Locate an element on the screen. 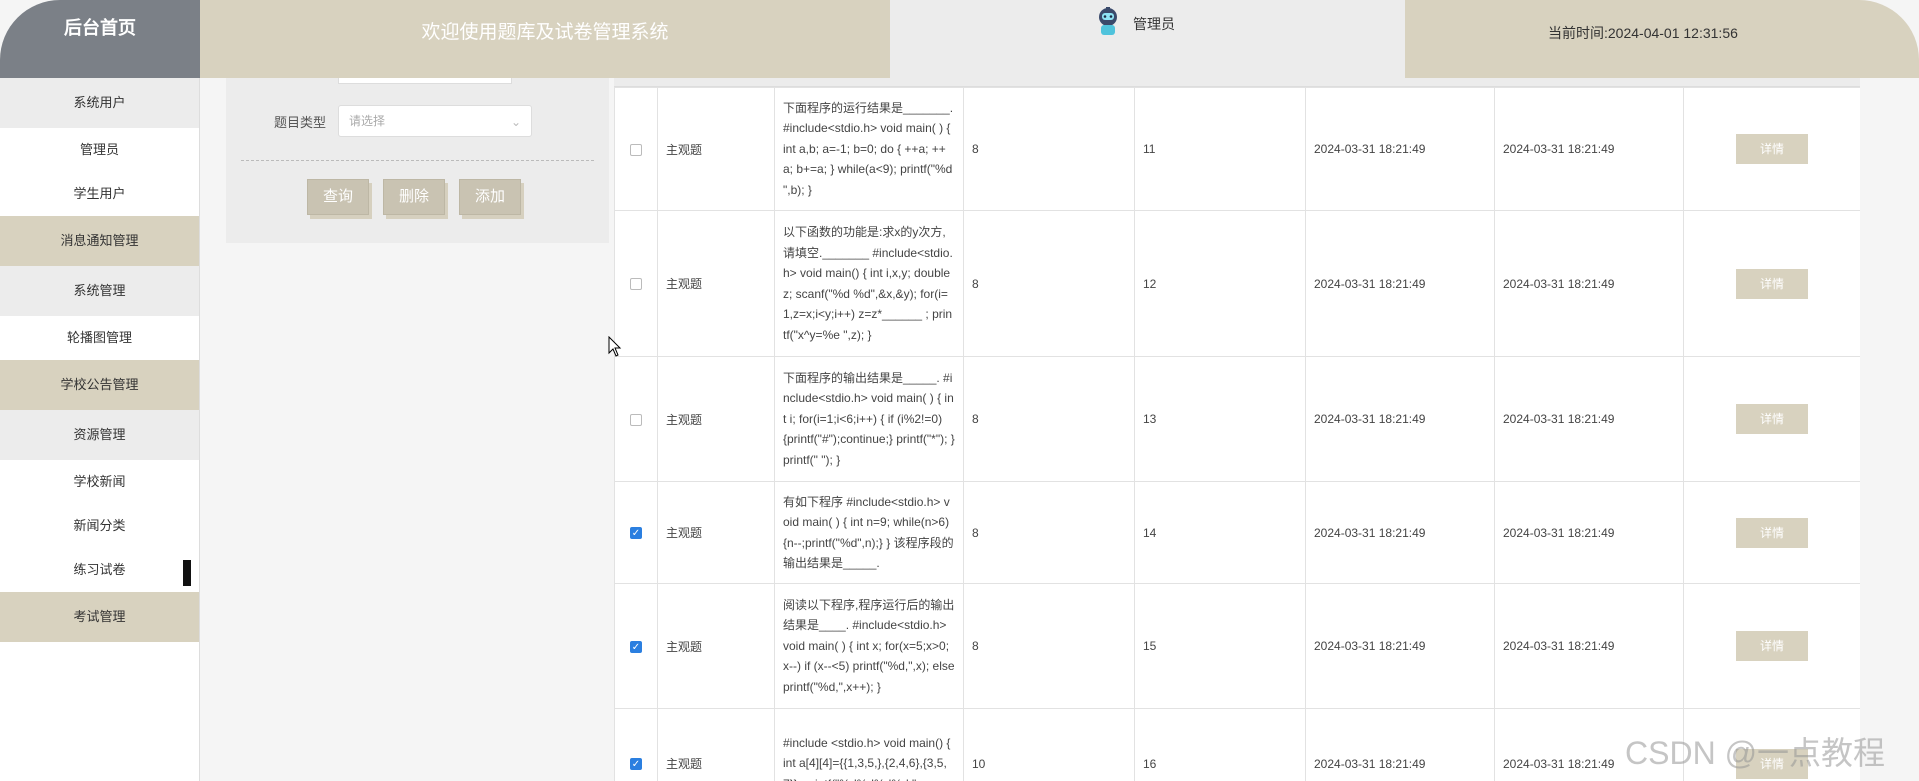  mouse-cursor-icon is located at coordinates (615, 346).